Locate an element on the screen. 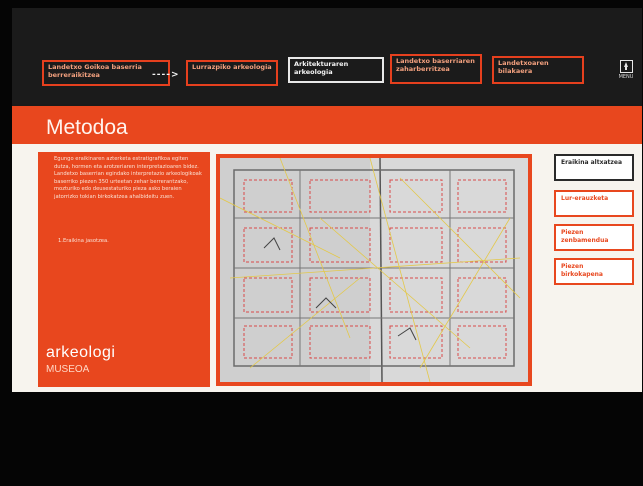 This screenshot has height=486, width=643. side-menu-label: Eraikina altxatzea is located at coordinates (591, 162).